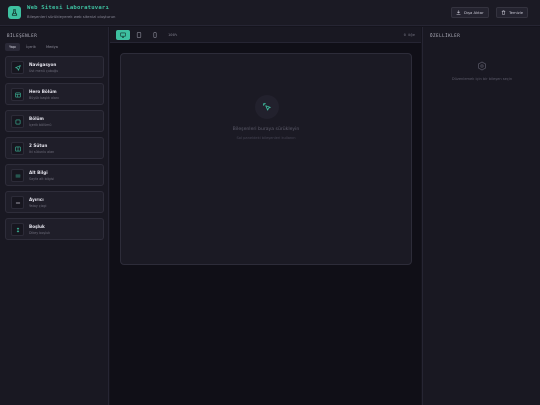  I want to click on component-section: Bölüm İçerik bölümü, so click(54, 121).